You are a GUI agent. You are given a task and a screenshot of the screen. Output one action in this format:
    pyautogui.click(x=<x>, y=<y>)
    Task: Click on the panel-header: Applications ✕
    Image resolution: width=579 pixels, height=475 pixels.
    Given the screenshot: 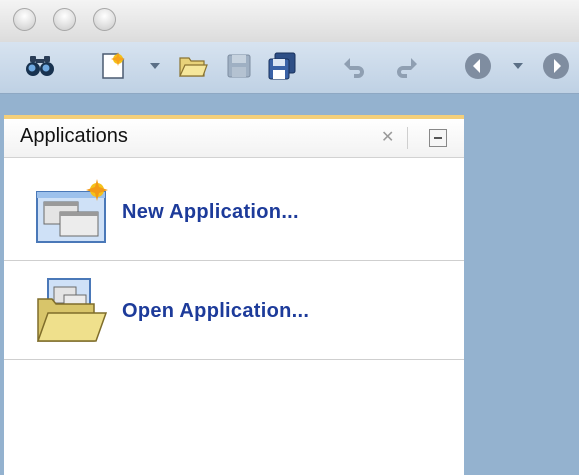 What is the action you would take?
    pyautogui.click(x=234, y=138)
    